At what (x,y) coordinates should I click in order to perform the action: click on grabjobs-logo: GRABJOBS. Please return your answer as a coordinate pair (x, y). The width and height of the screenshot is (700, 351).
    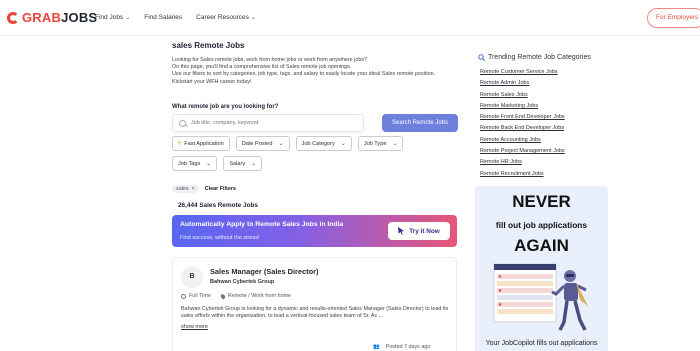
    Looking at the image, I should click on (52, 17).